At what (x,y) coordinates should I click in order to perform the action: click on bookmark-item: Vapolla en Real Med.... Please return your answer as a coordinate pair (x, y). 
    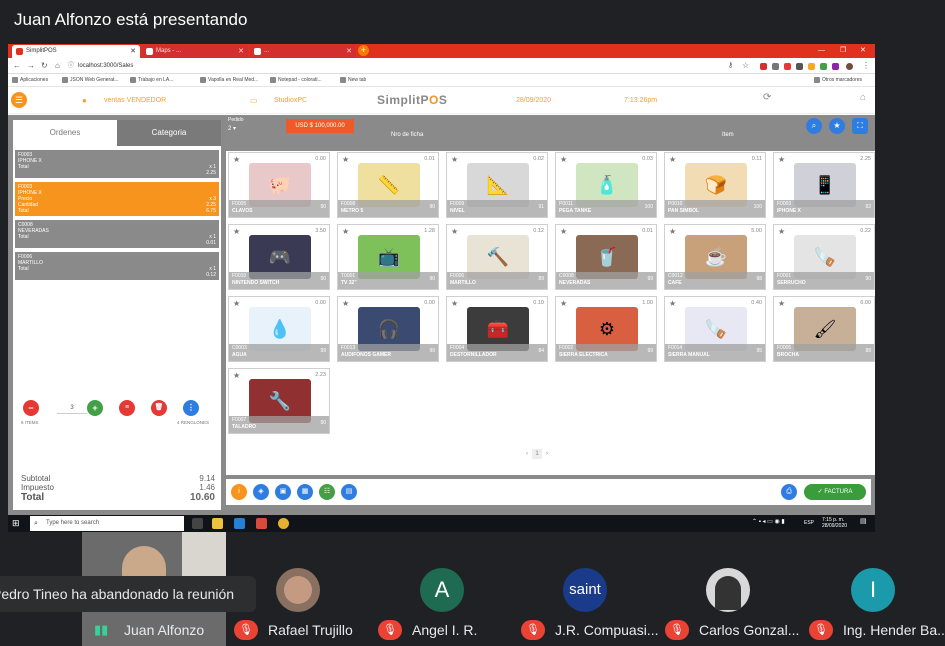
    Looking at the image, I should click on (229, 80).